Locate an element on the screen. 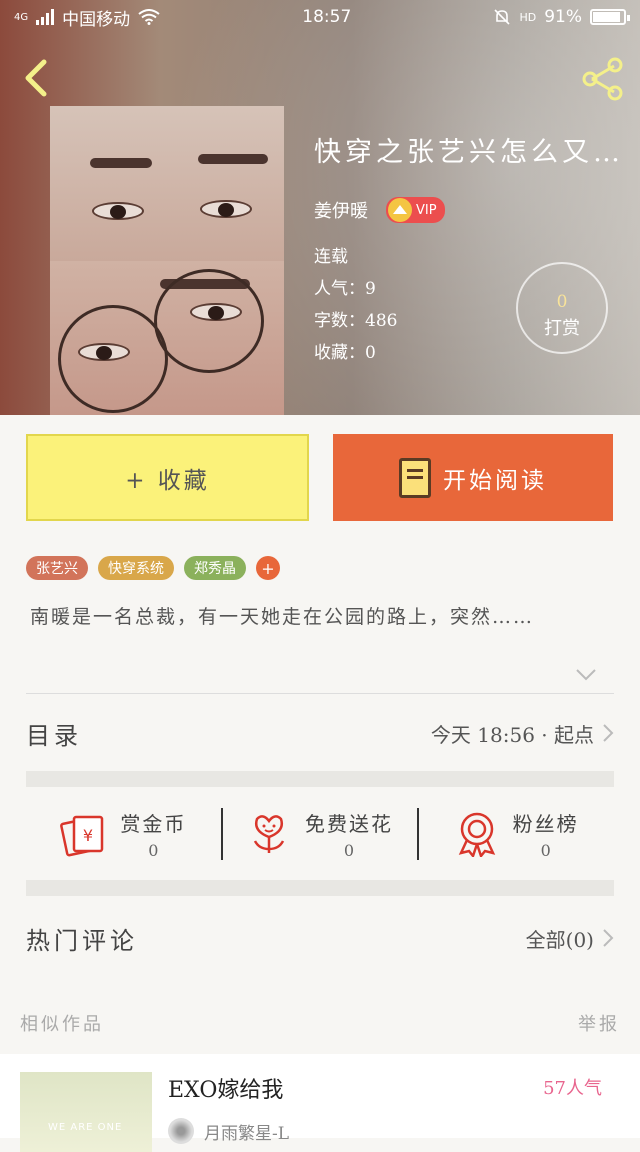  tip-label: 打赏 is located at coordinates (562, 328).